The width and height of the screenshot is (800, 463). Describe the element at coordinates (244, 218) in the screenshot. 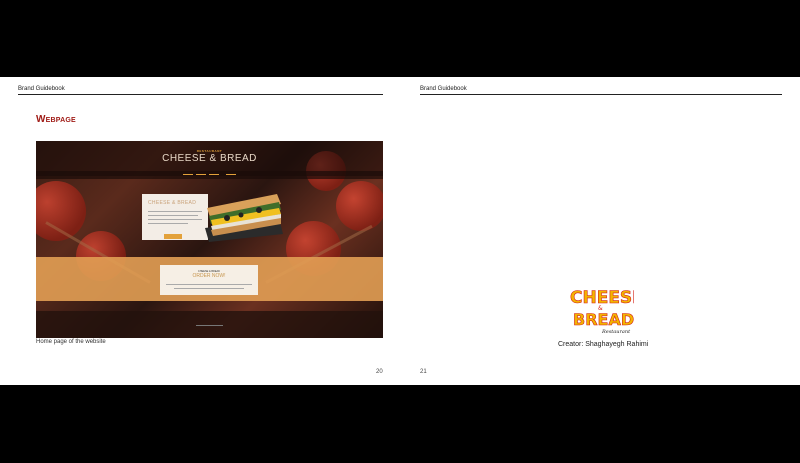

I see `sandwich-image` at that location.